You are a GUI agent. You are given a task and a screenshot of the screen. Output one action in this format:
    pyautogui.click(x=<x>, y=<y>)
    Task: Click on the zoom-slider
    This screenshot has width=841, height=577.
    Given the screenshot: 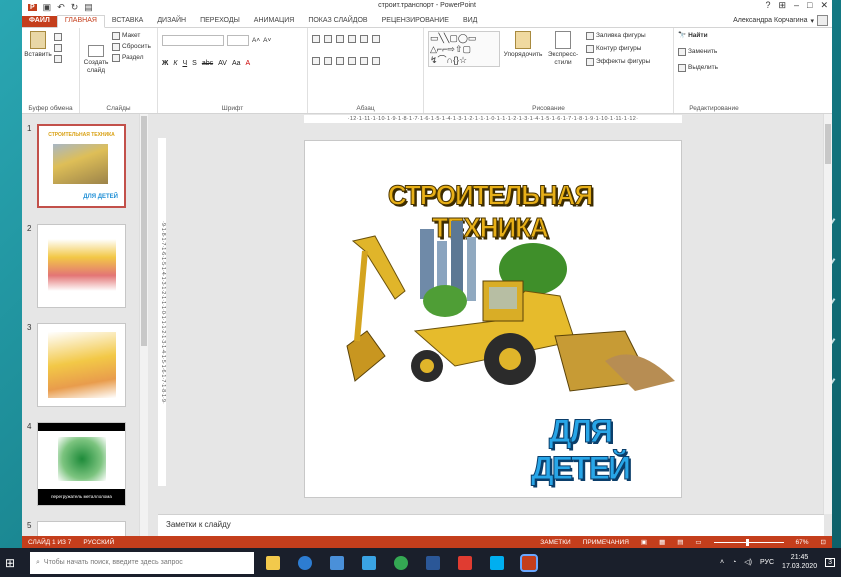 What is the action you would take?
    pyautogui.click(x=748, y=542)
    